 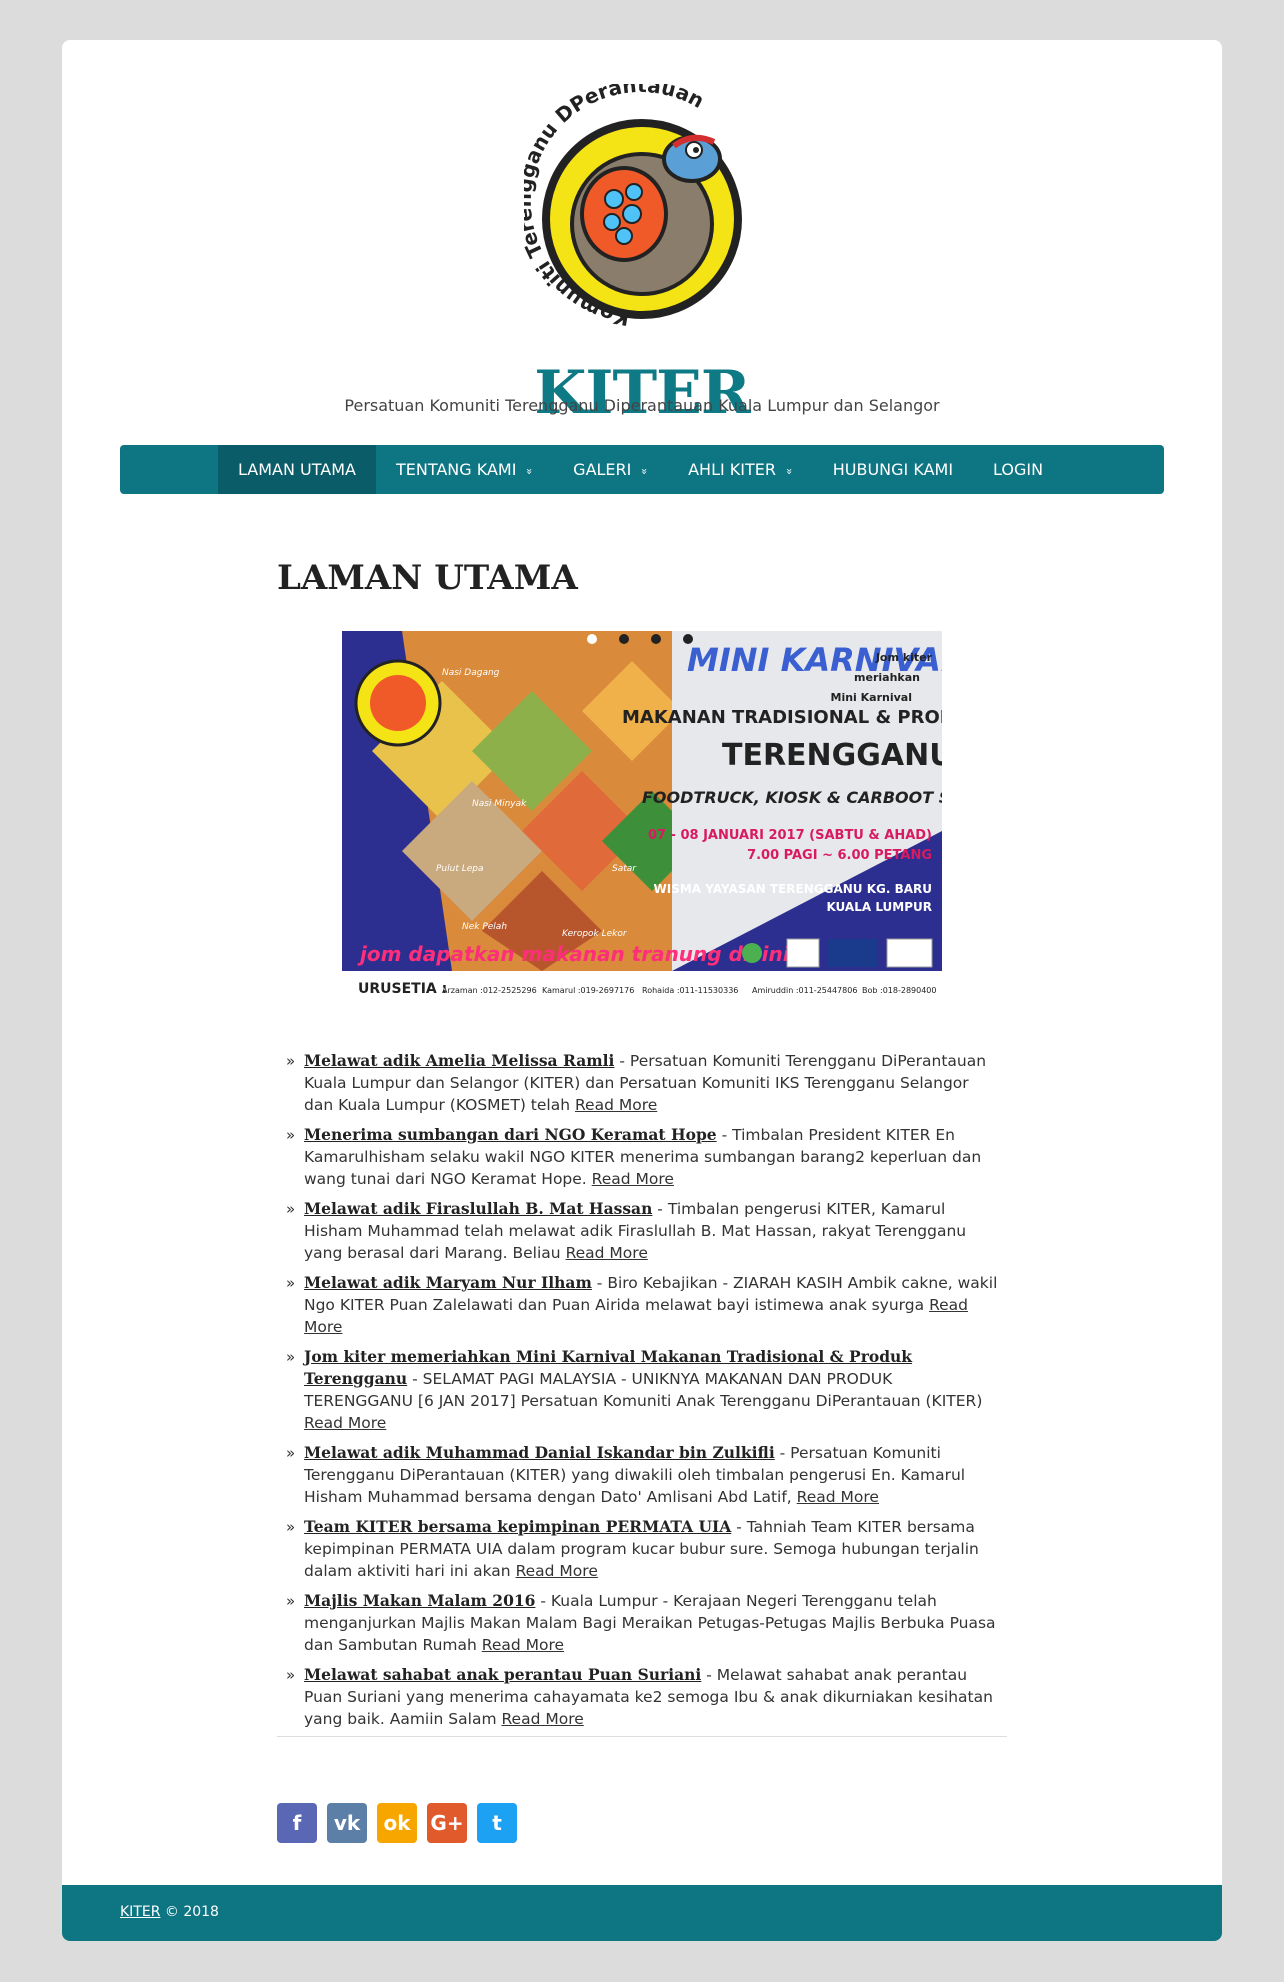 What do you see at coordinates (484, 927) in the screenshot?
I see `banner-food-label: Nek Pelah` at bounding box center [484, 927].